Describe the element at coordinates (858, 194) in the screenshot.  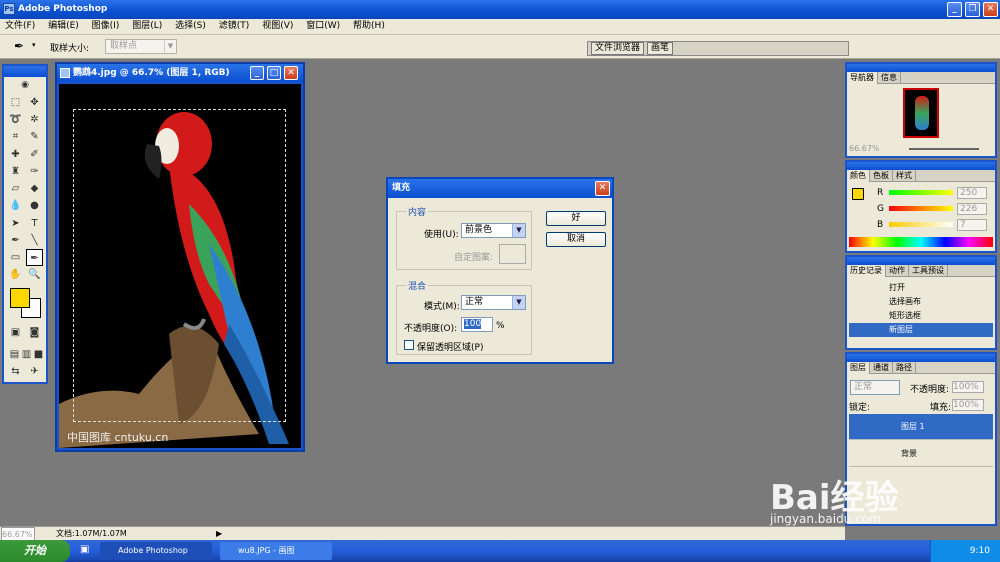
I see `color-fg-swatch` at that location.